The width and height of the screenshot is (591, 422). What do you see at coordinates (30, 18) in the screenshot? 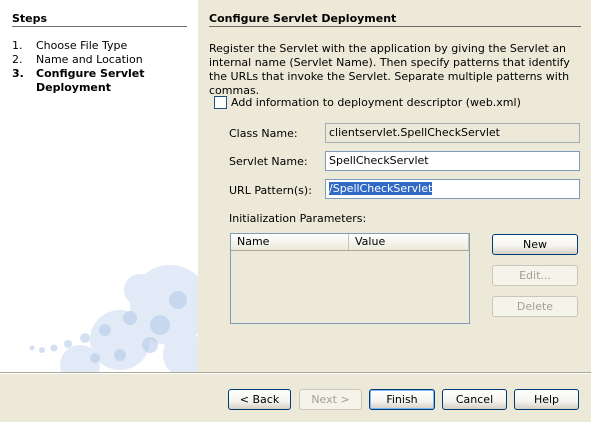
I see `steps-title: Steps` at bounding box center [30, 18].